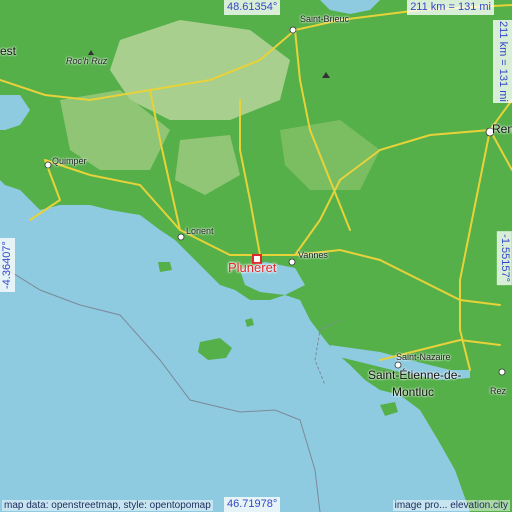 The image size is (512, 512). What do you see at coordinates (200, 231) in the screenshot?
I see `city-label-lorient: Lorient` at bounding box center [200, 231].